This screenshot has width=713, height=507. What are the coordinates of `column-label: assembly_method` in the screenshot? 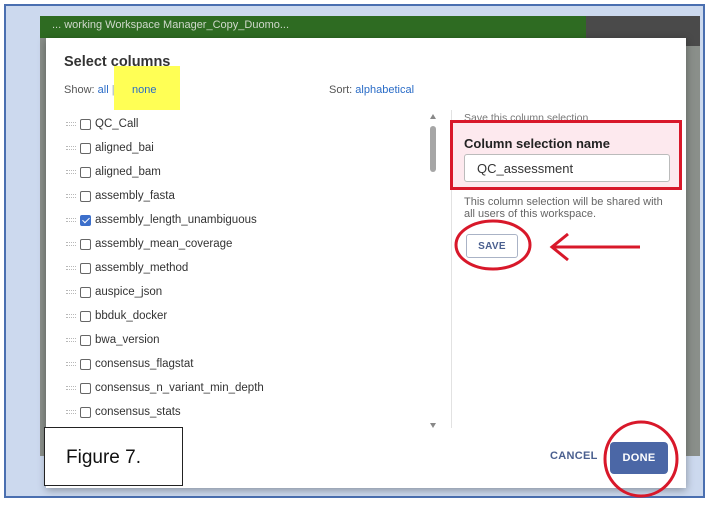 It's located at (142, 268).